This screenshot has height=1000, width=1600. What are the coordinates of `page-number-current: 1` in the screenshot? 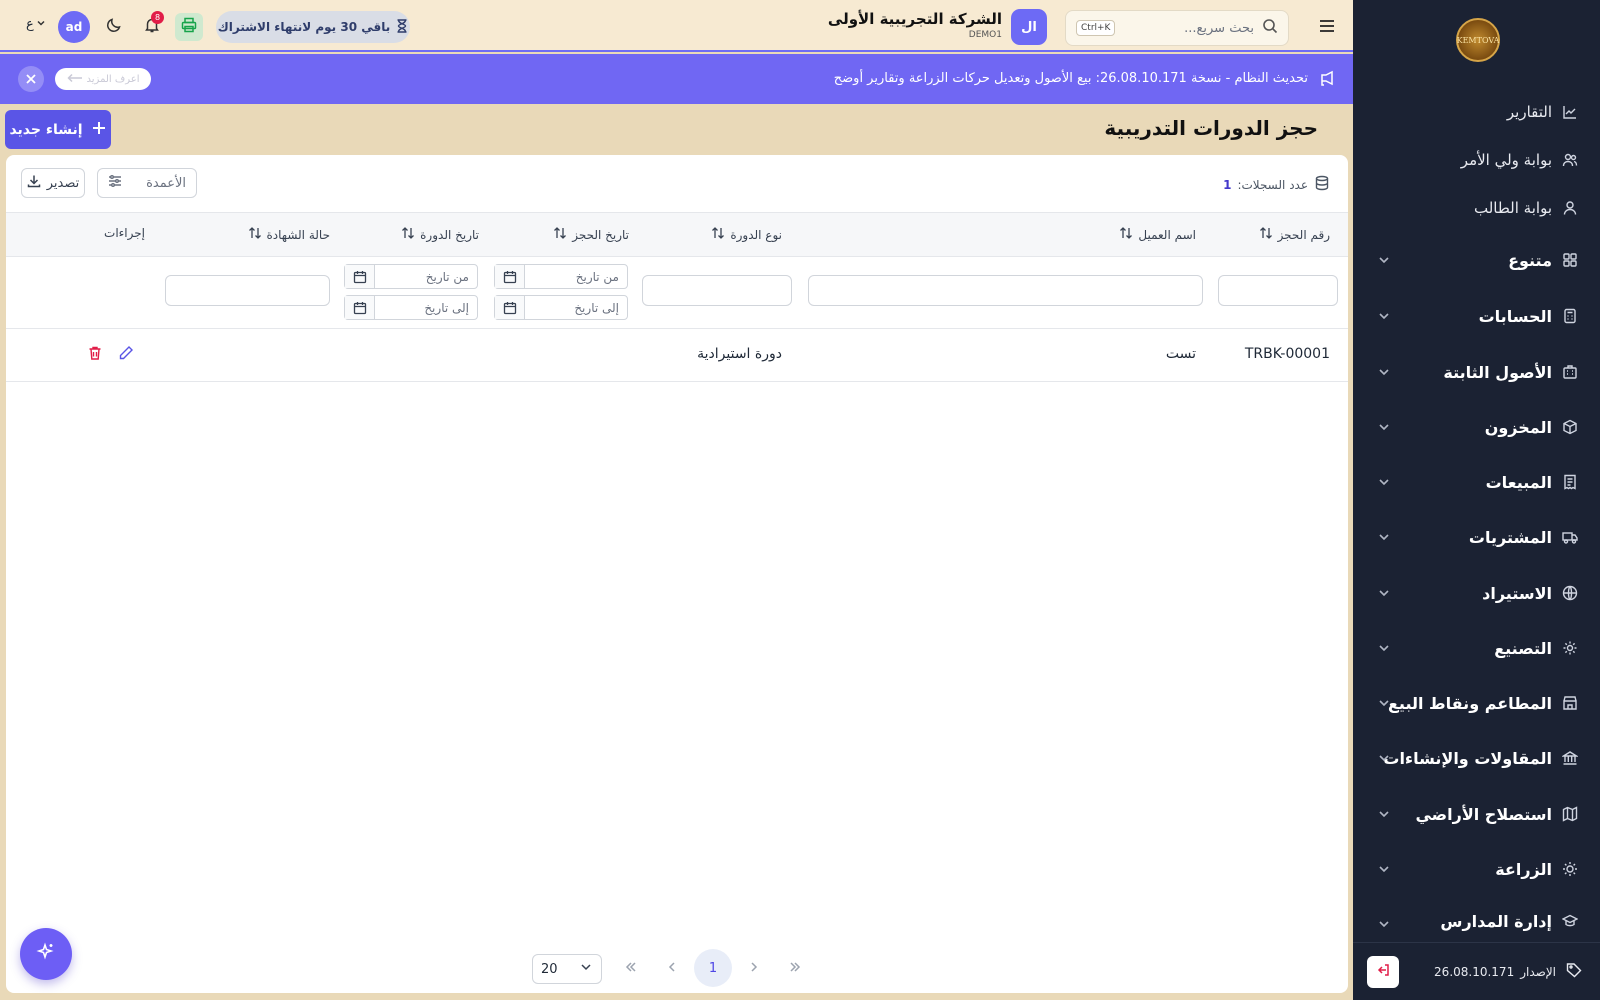 It's located at (713, 968).